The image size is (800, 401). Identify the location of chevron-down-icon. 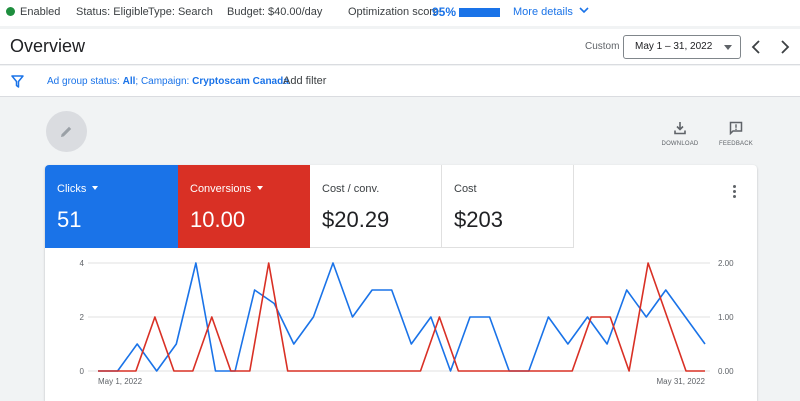
(584, 10).